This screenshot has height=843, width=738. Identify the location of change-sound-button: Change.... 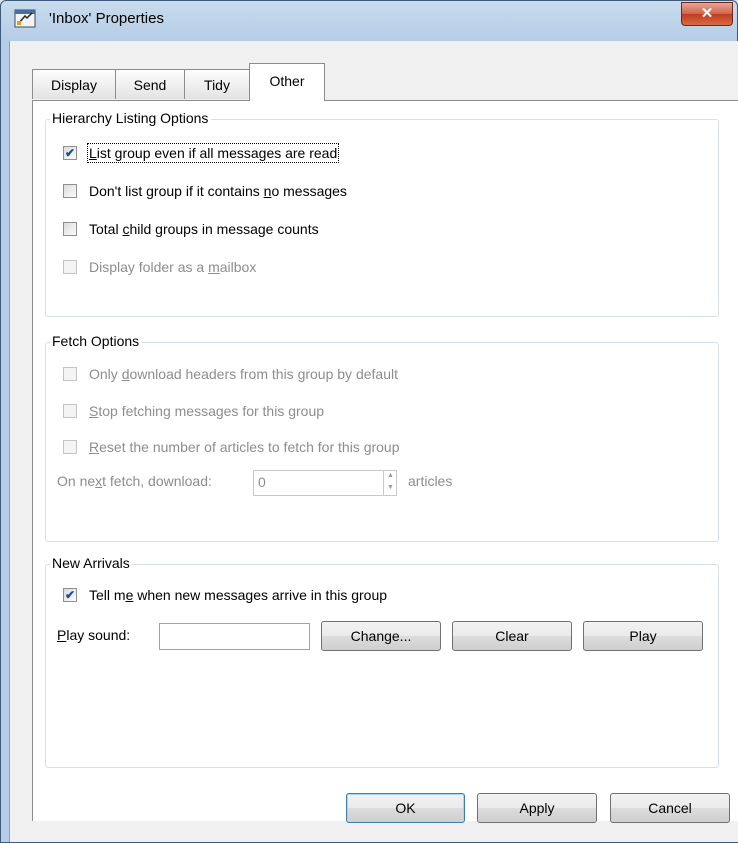
(381, 636).